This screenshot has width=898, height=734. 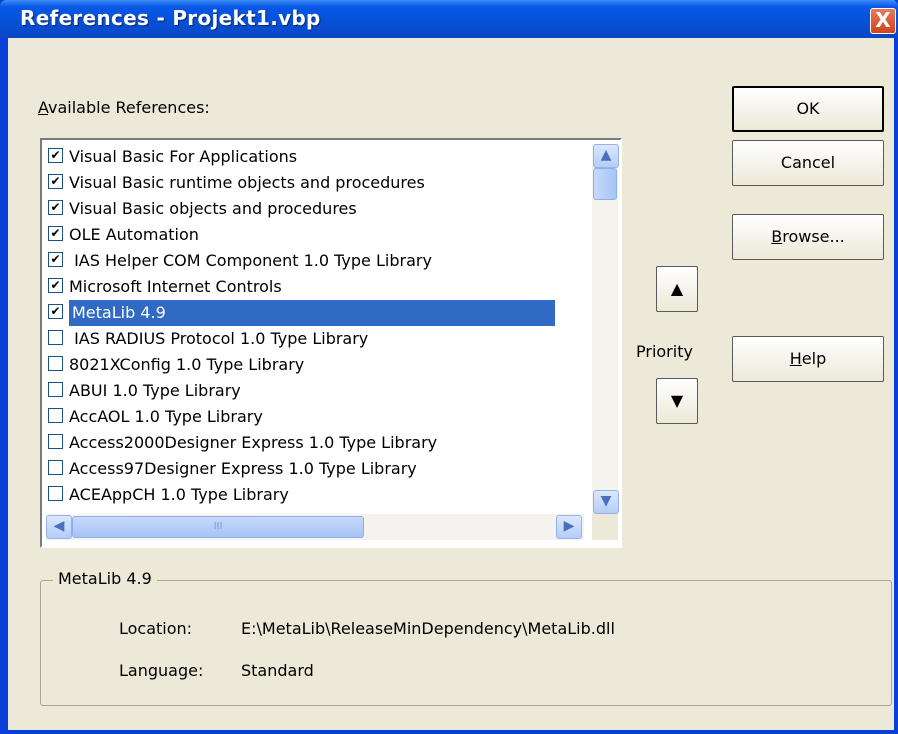 What do you see at coordinates (315, 391) in the screenshot?
I see `reference-item: ABUI 1.0 Type Library` at bounding box center [315, 391].